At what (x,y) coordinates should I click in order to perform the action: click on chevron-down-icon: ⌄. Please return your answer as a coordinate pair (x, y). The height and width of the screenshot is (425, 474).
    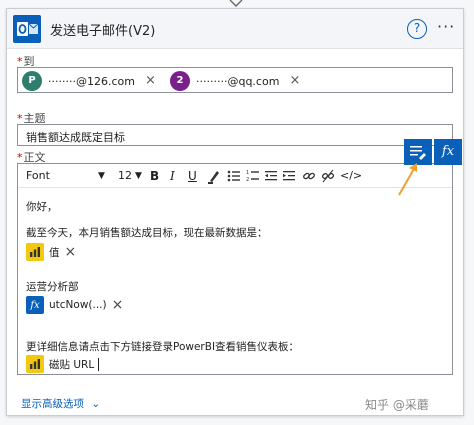
    Looking at the image, I should click on (96, 404).